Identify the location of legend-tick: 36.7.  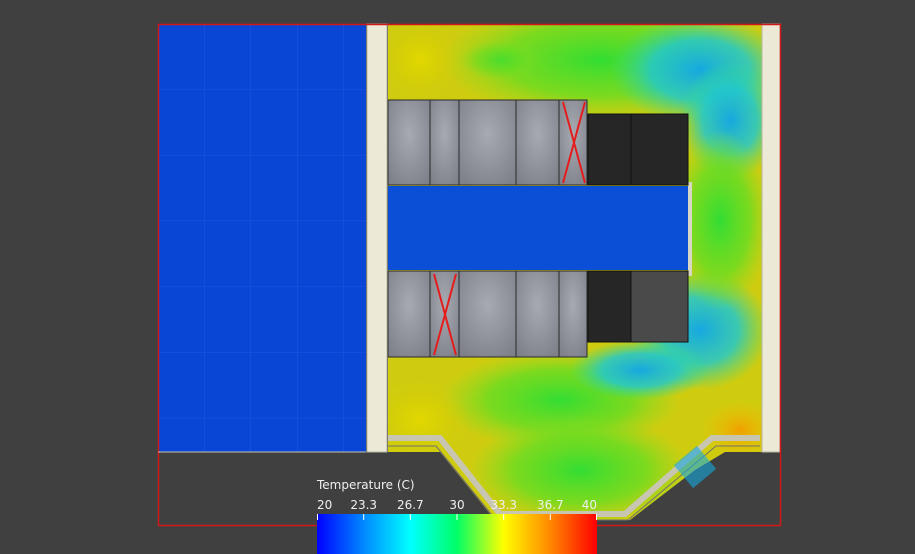
(550, 505).